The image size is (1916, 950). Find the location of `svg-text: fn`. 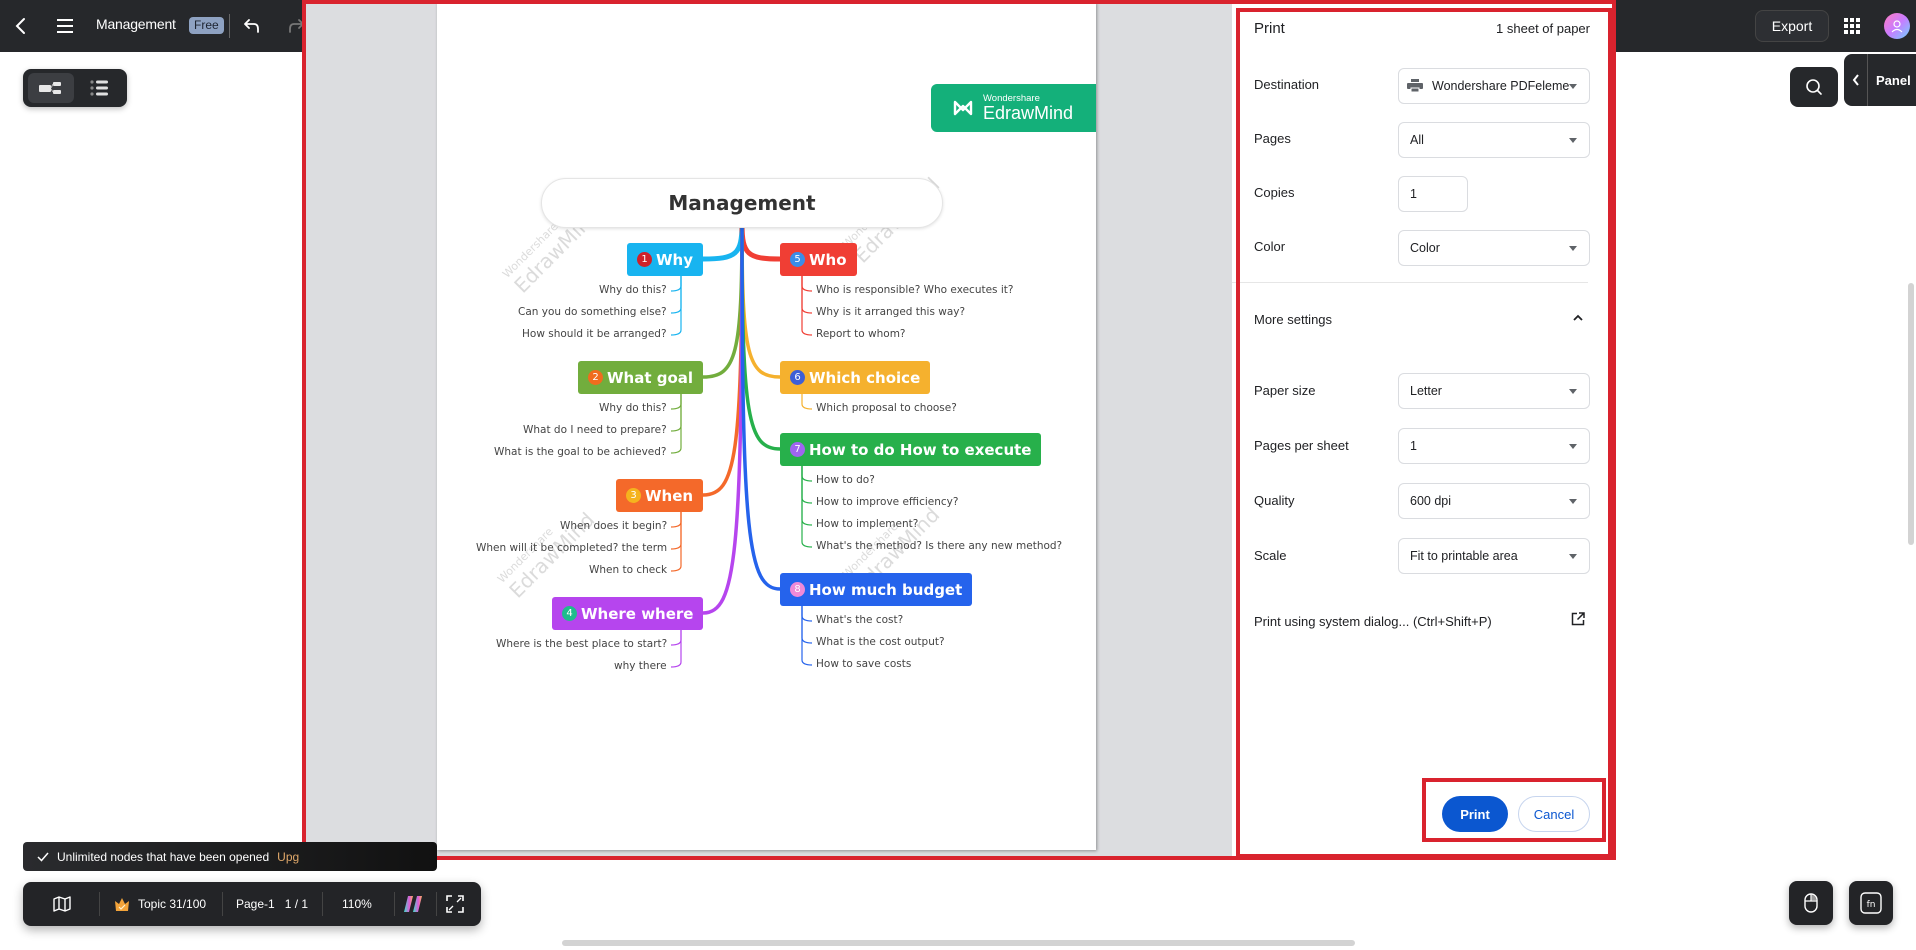

svg-text: fn is located at coordinates (1871, 905).